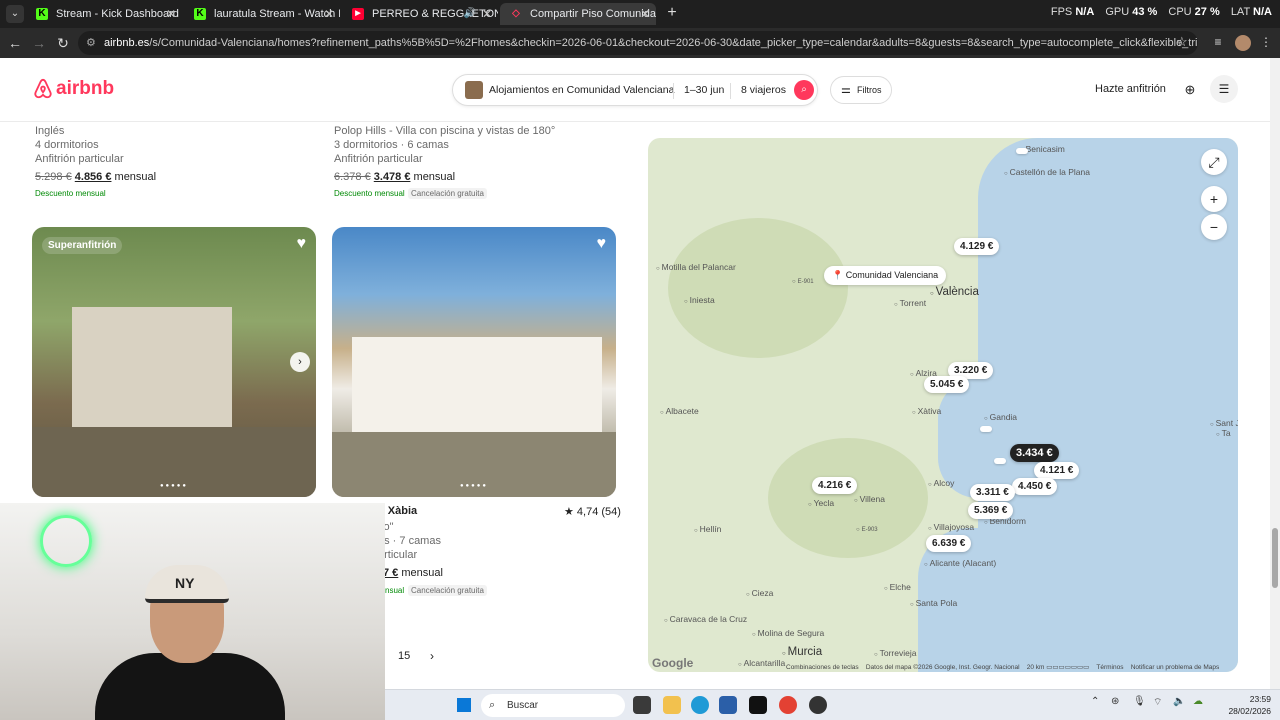  I want to click on reload-icon: ↻, so click(63, 43).